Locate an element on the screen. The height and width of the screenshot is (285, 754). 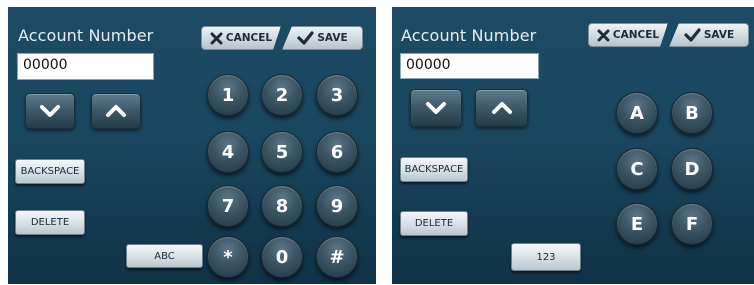
key-c: C is located at coordinates (637, 169).